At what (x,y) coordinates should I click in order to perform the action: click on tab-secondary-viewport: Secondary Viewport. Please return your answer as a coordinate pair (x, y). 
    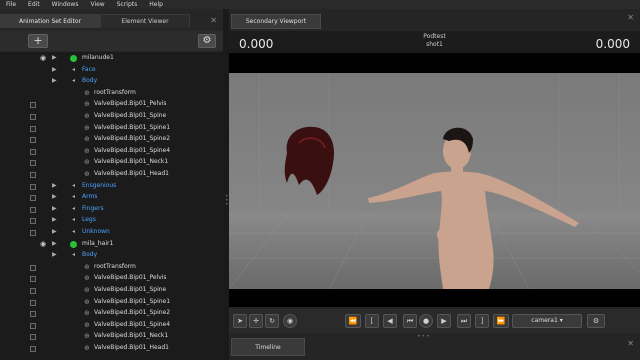
    Looking at the image, I should click on (276, 21).